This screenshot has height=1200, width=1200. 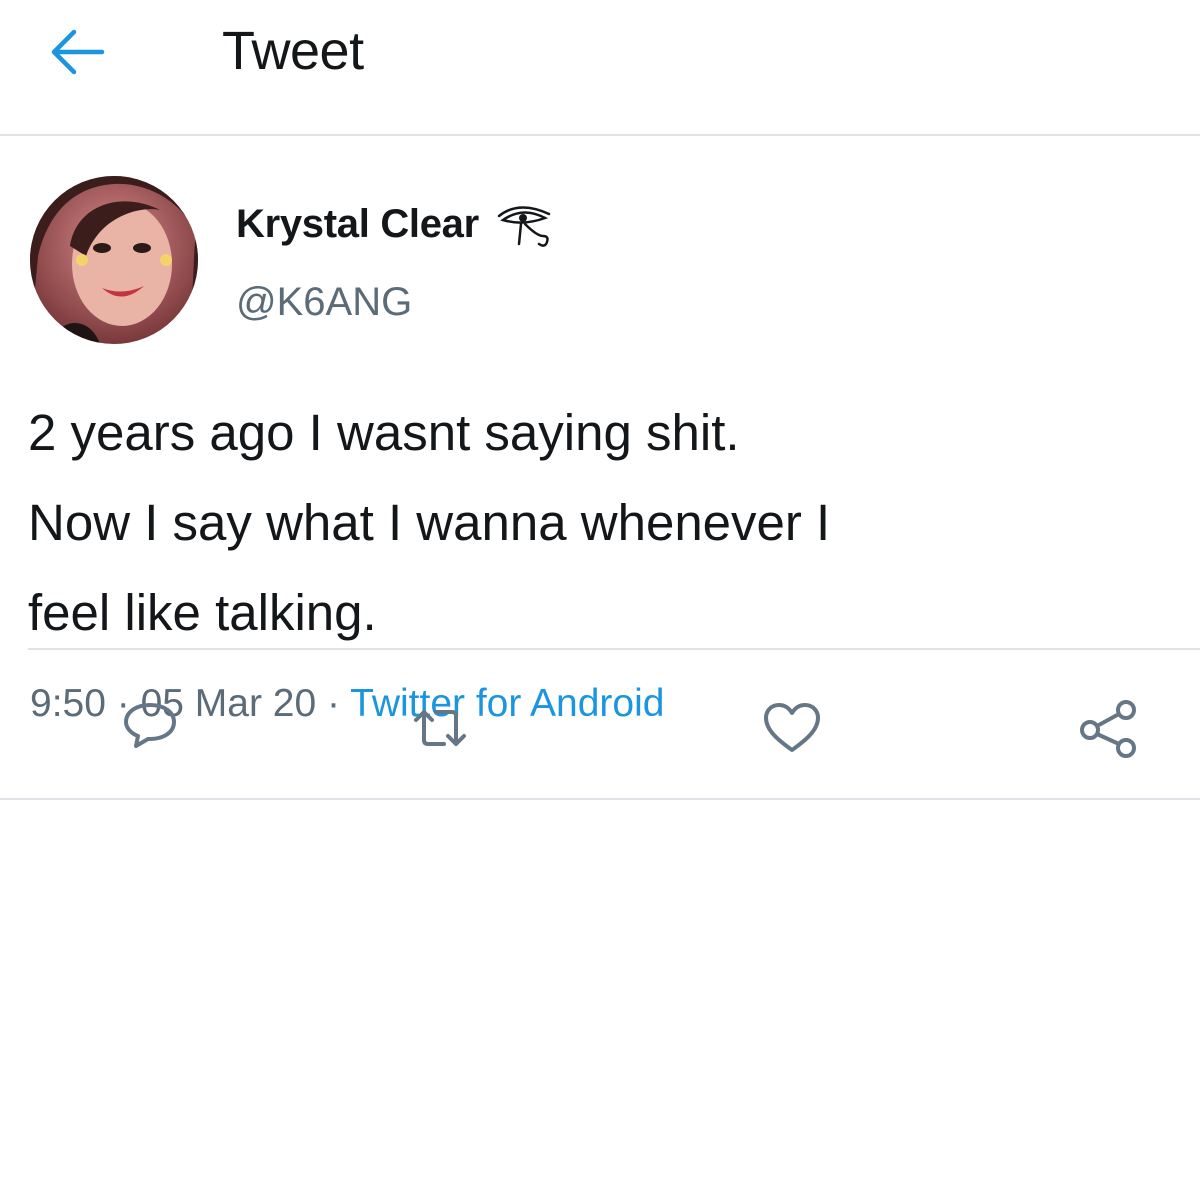 I want to click on share-icon, so click(x=1108, y=729).